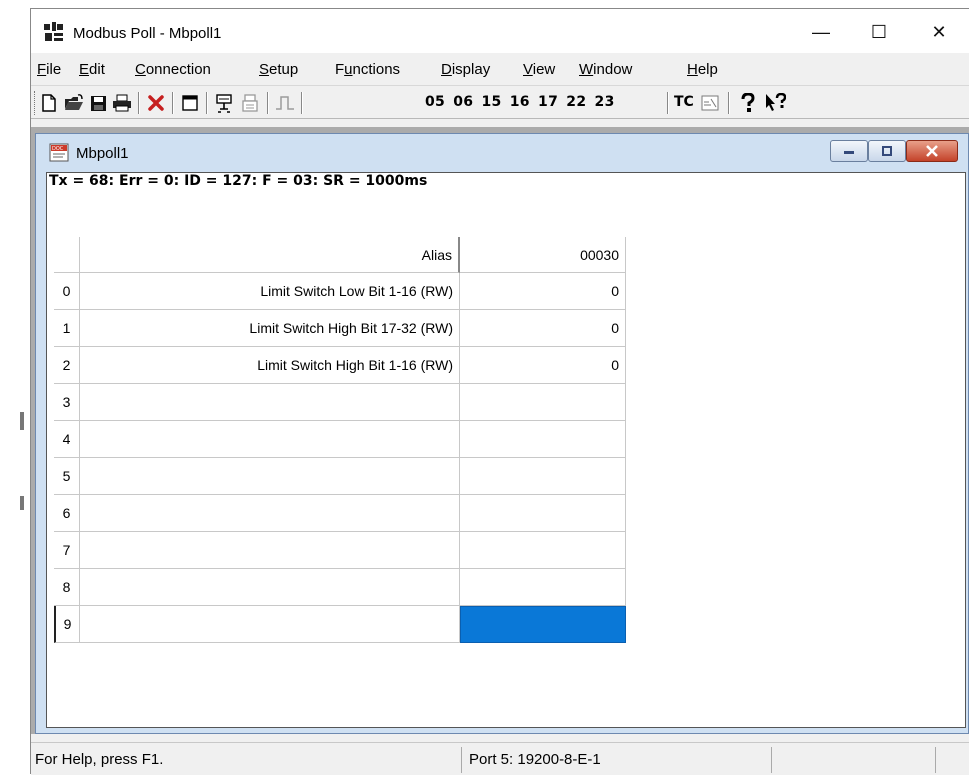 Image resolution: width=969 pixels, height=775 pixels. I want to click on menu-view: View, so click(539, 69).